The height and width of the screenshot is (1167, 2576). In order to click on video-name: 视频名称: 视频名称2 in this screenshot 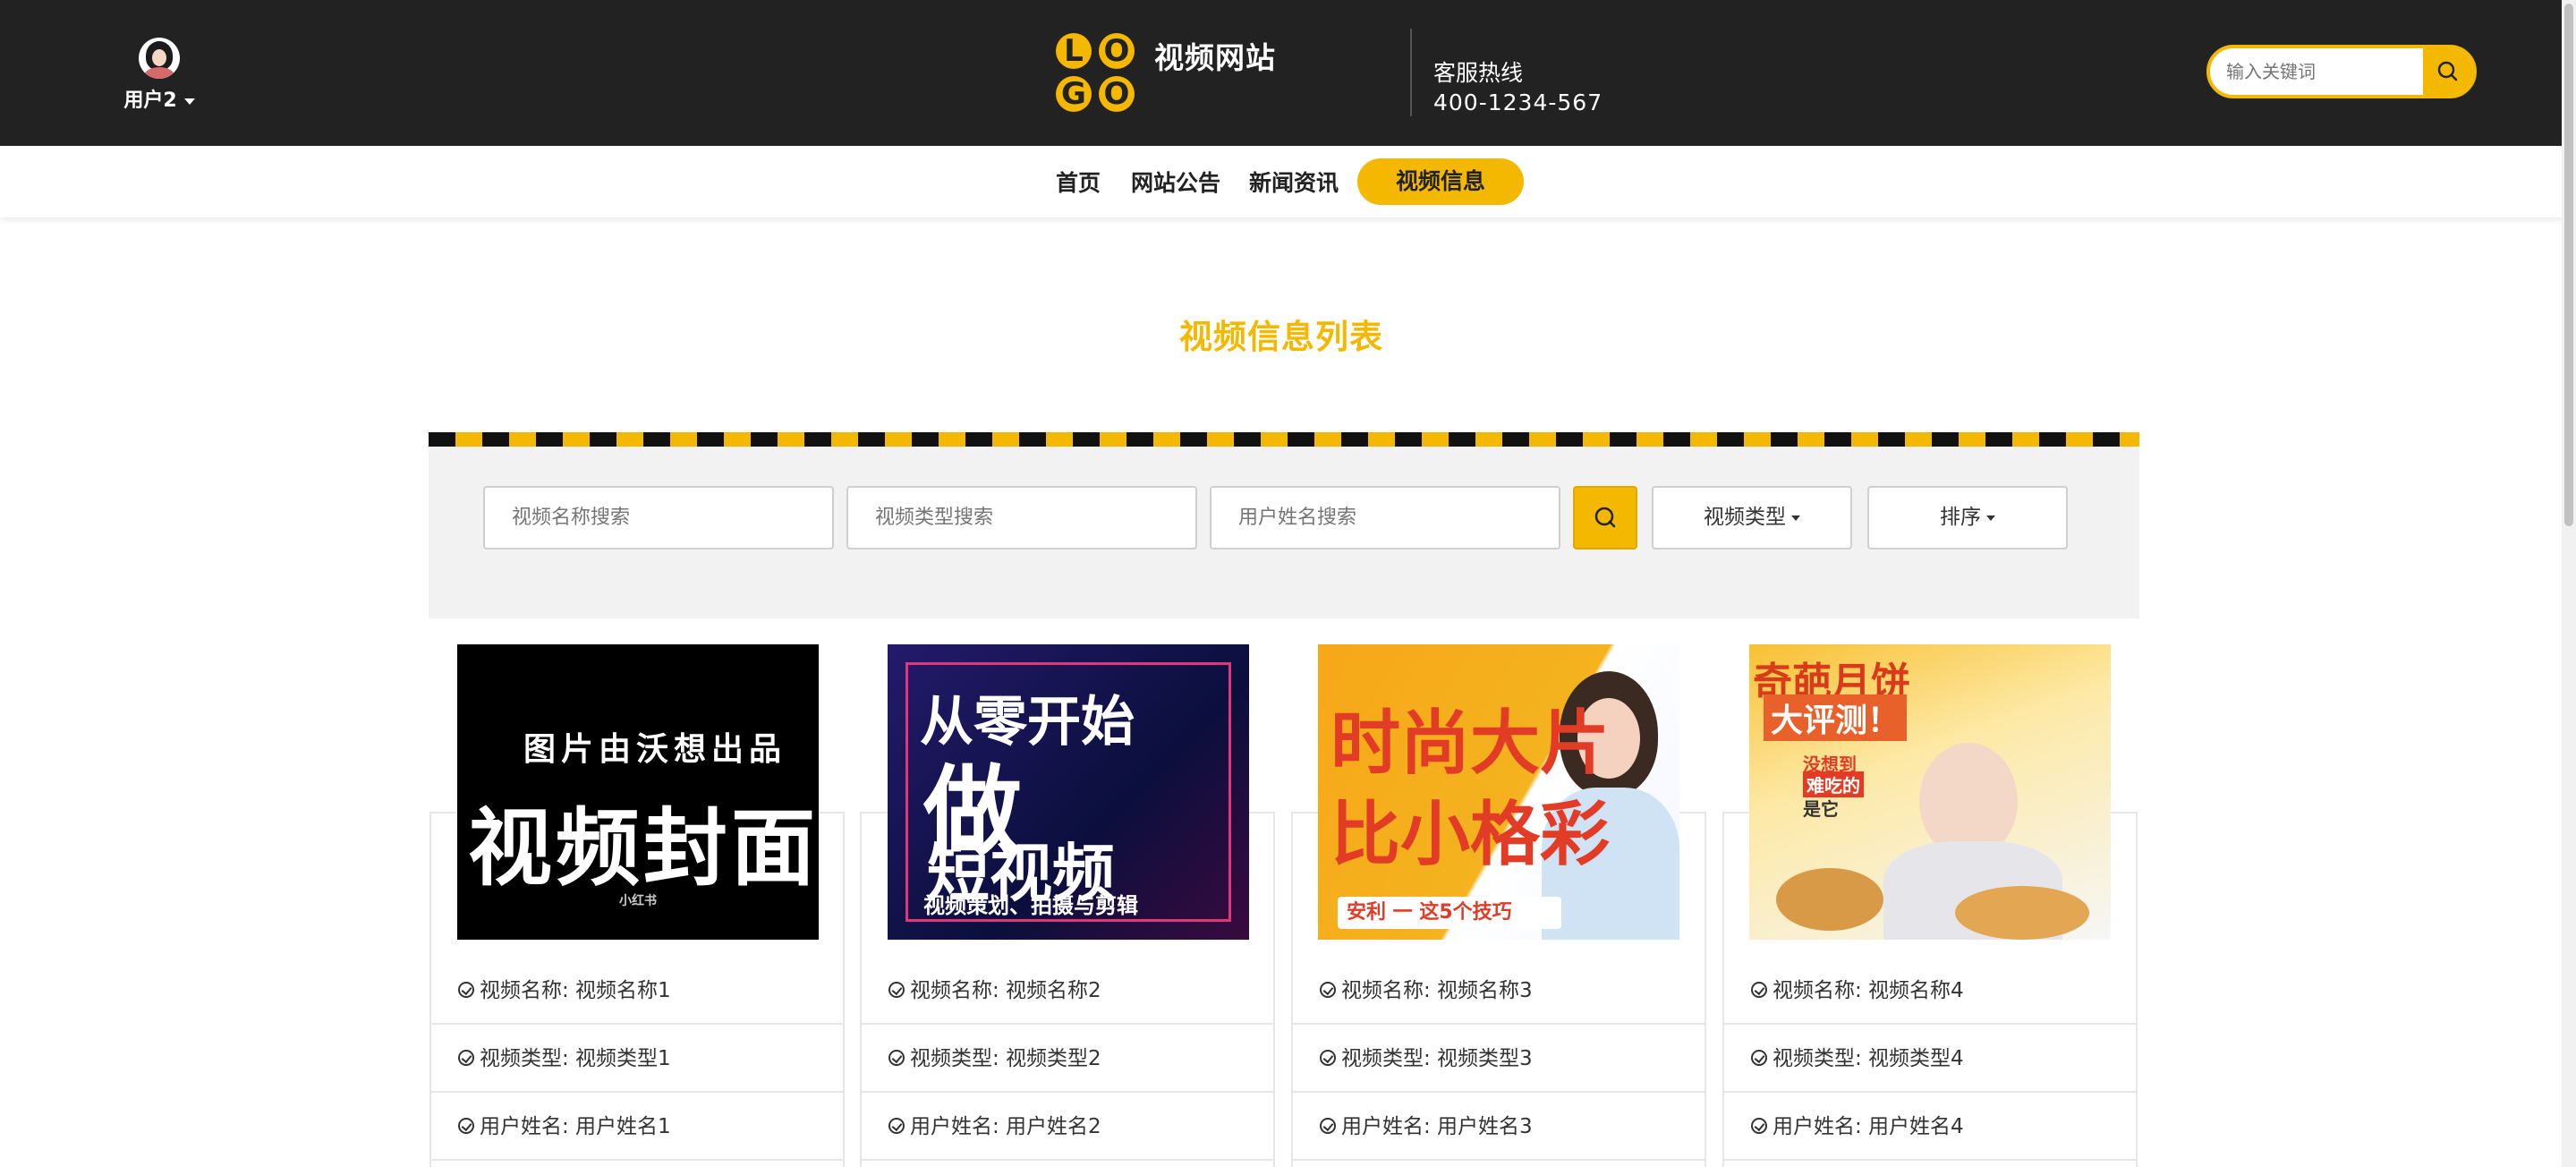, I will do `click(1005, 990)`.